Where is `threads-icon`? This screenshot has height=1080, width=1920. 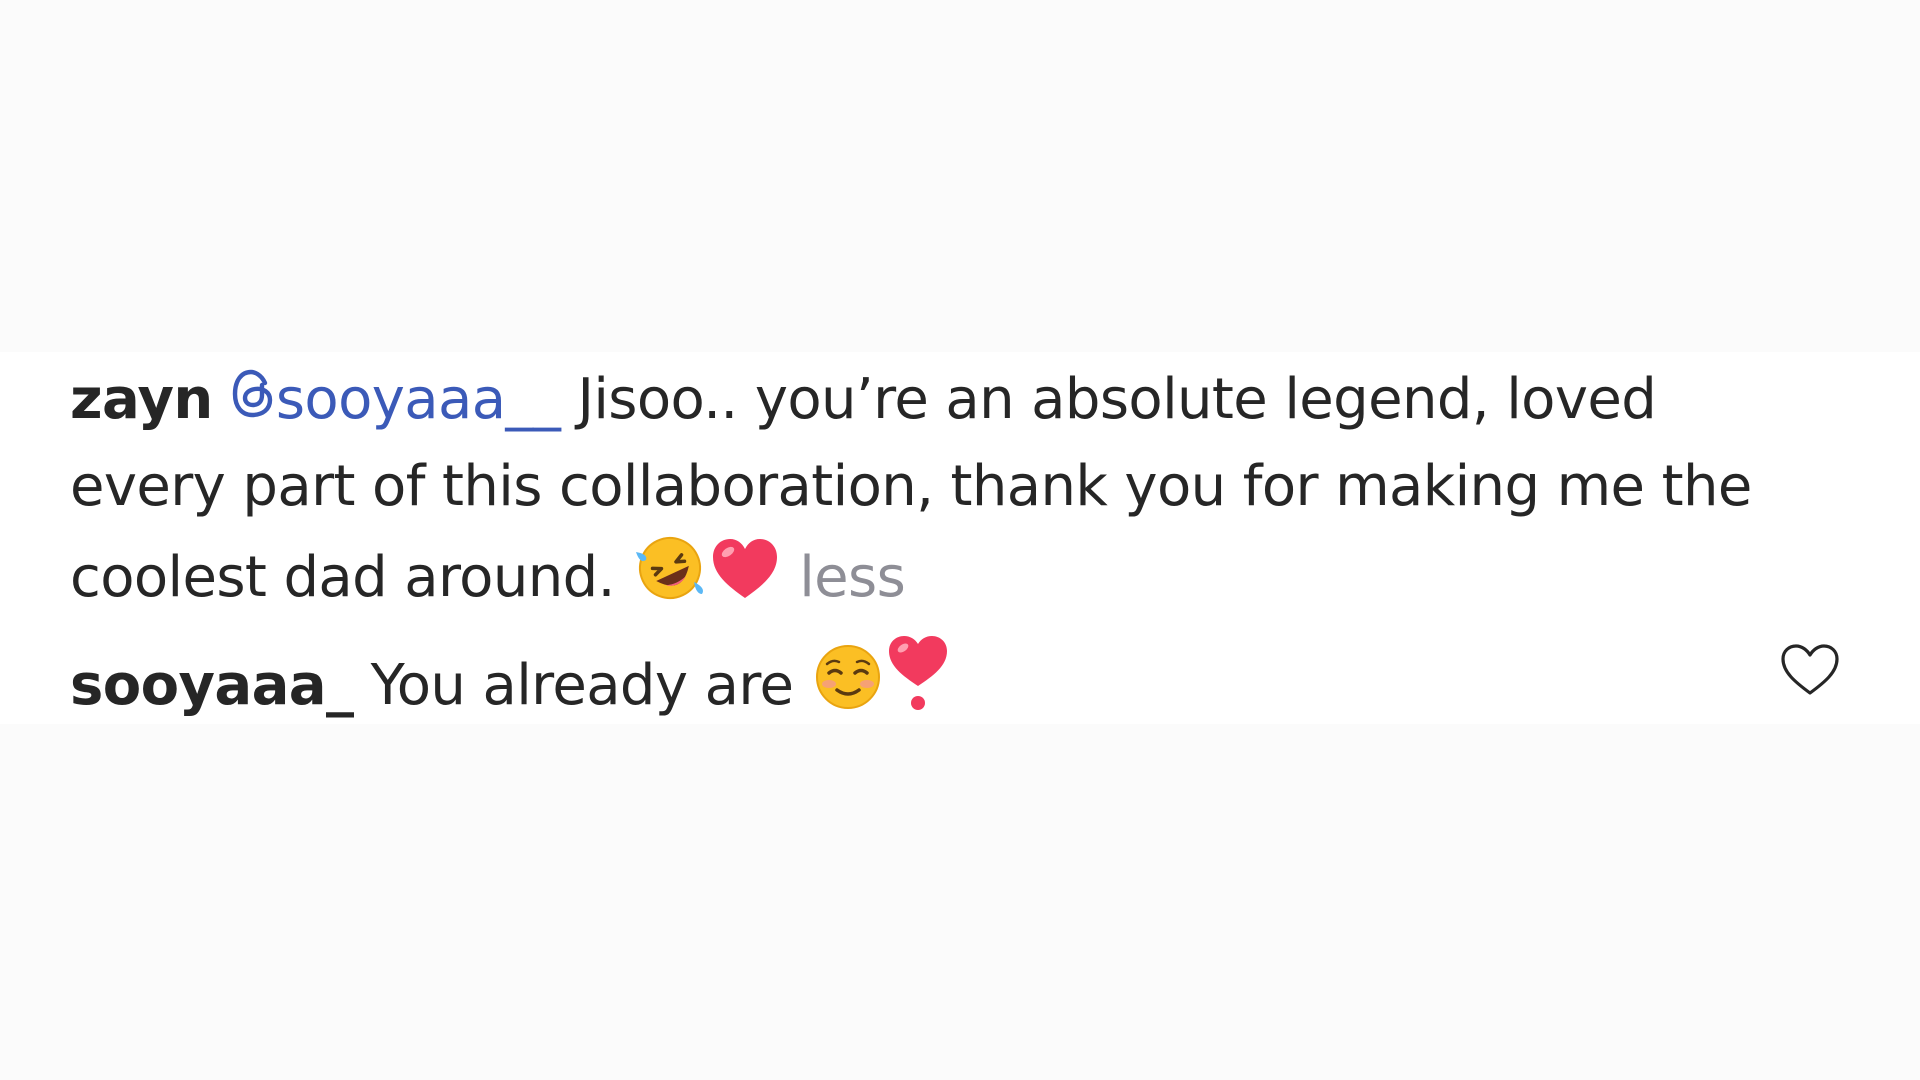
threads-icon is located at coordinates (252, 393).